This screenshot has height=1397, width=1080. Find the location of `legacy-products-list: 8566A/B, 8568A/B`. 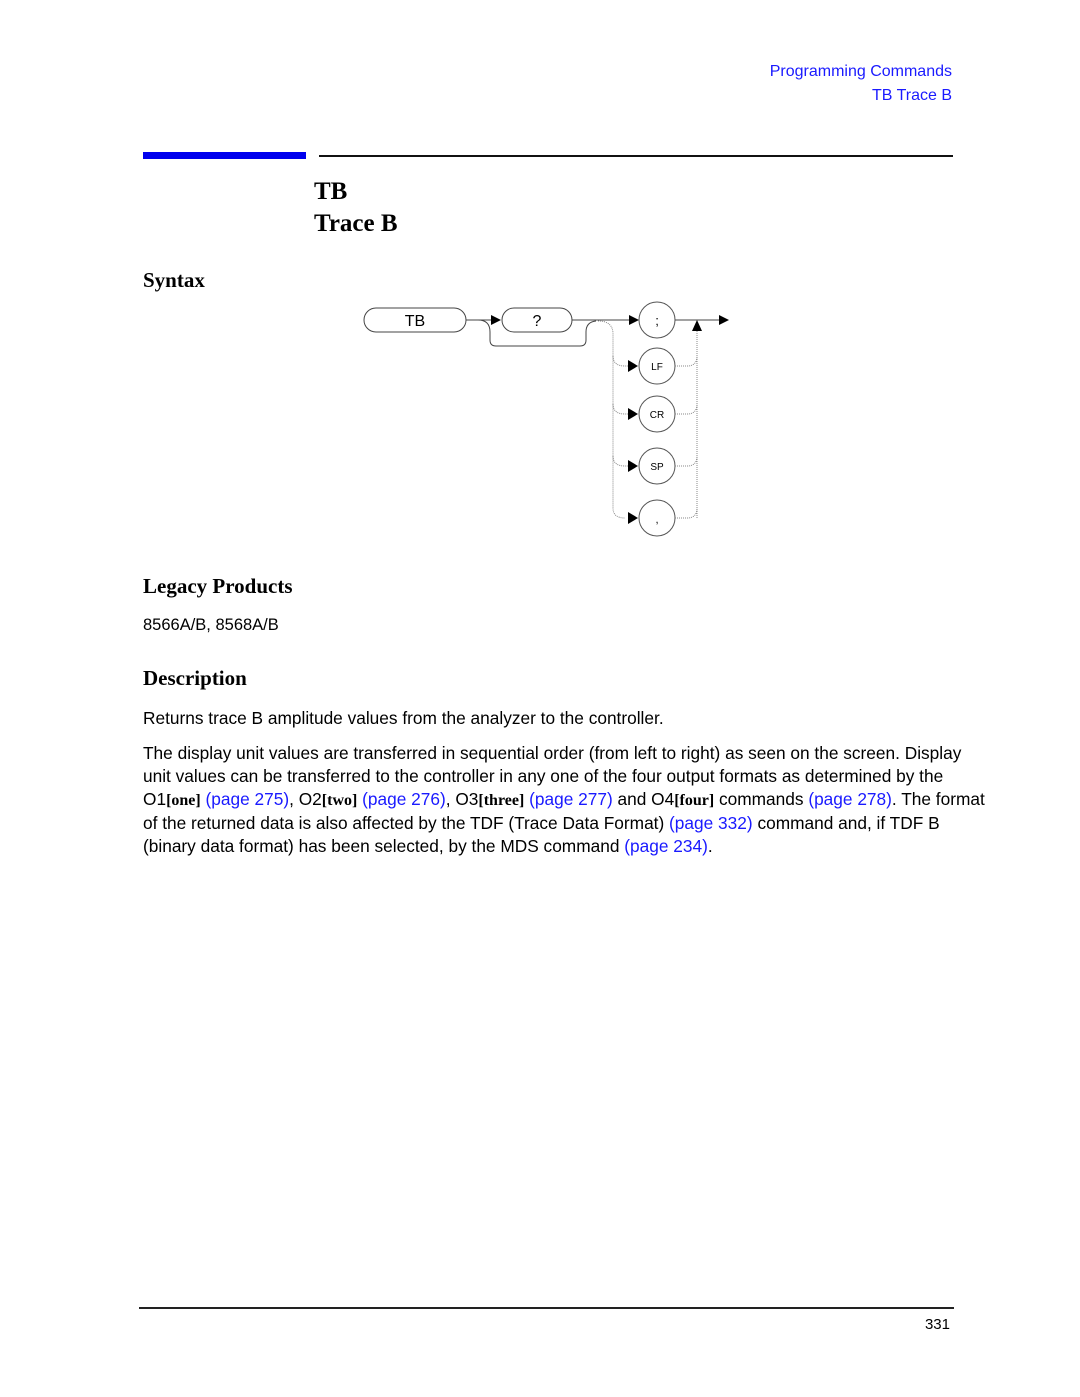

legacy-products-list: 8566A/B, 8568A/B is located at coordinates (211, 625).